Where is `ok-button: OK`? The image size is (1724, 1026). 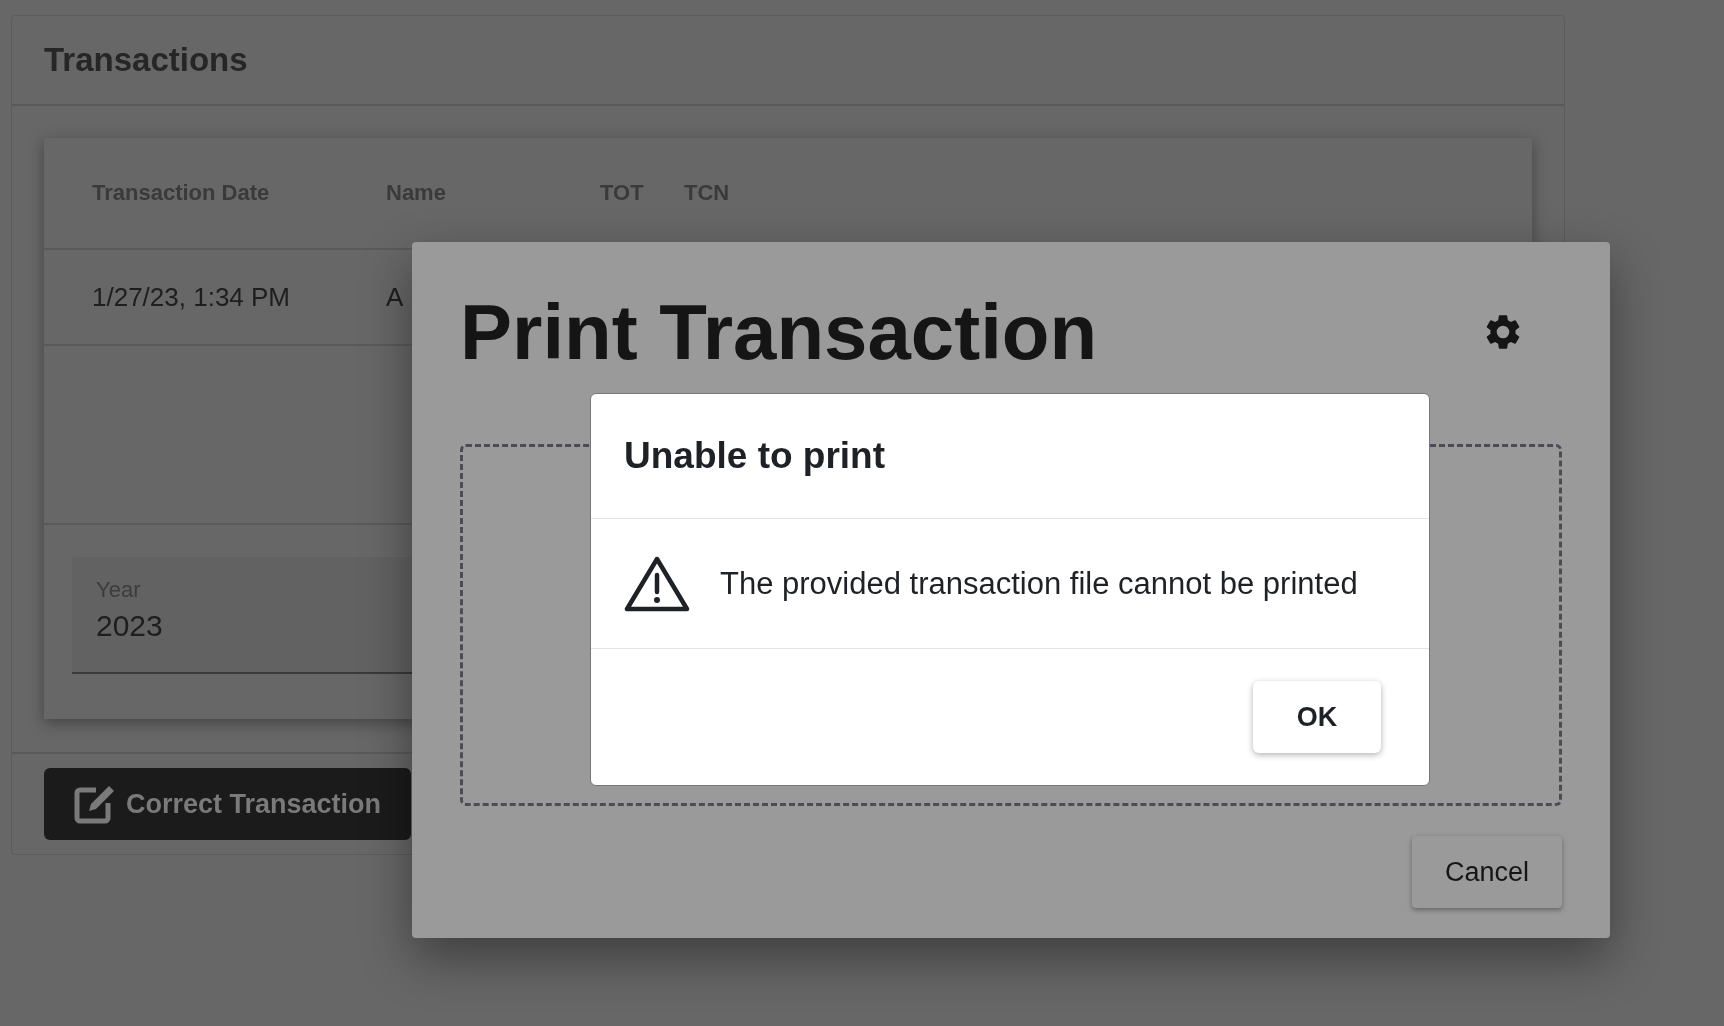 ok-button: OK is located at coordinates (1317, 717).